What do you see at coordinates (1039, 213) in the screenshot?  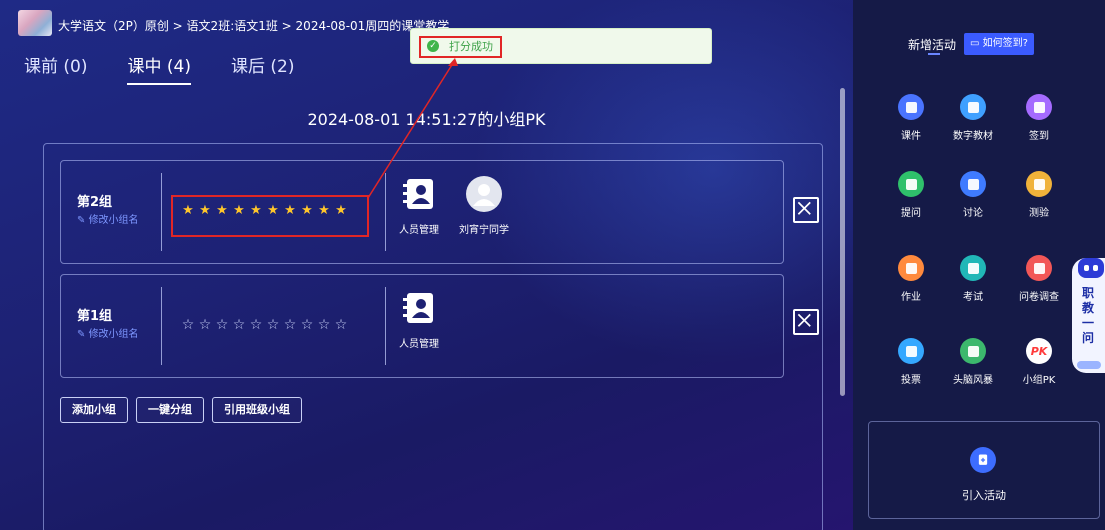 I see `activity-label: 测验` at bounding box center [1039, 213].